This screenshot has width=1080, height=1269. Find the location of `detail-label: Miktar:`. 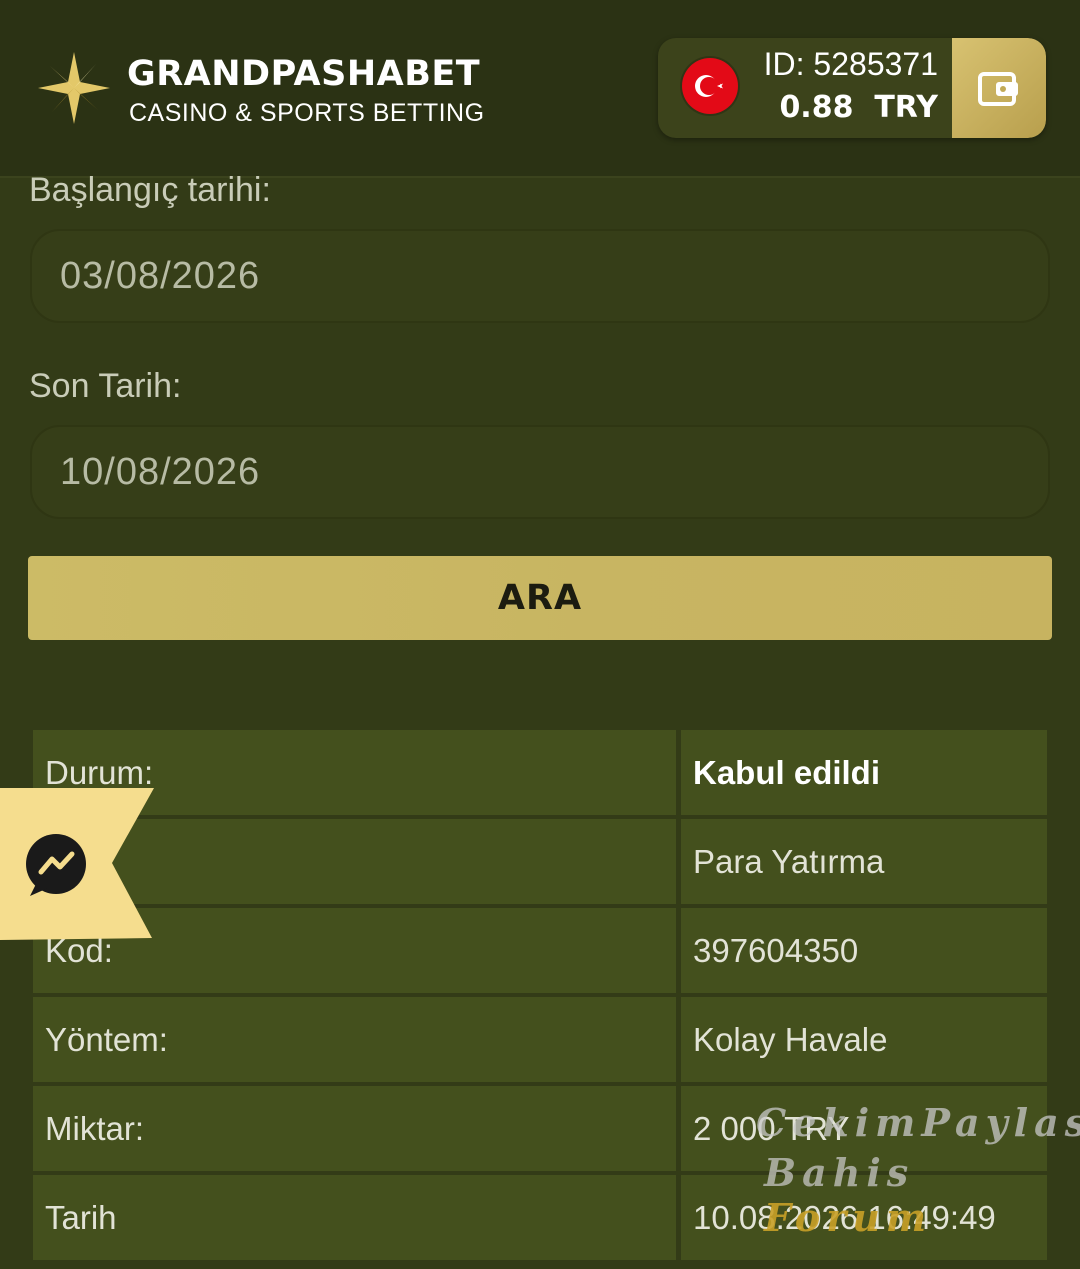

detail-label: Miktar: is located at coordinates (354, 1128).